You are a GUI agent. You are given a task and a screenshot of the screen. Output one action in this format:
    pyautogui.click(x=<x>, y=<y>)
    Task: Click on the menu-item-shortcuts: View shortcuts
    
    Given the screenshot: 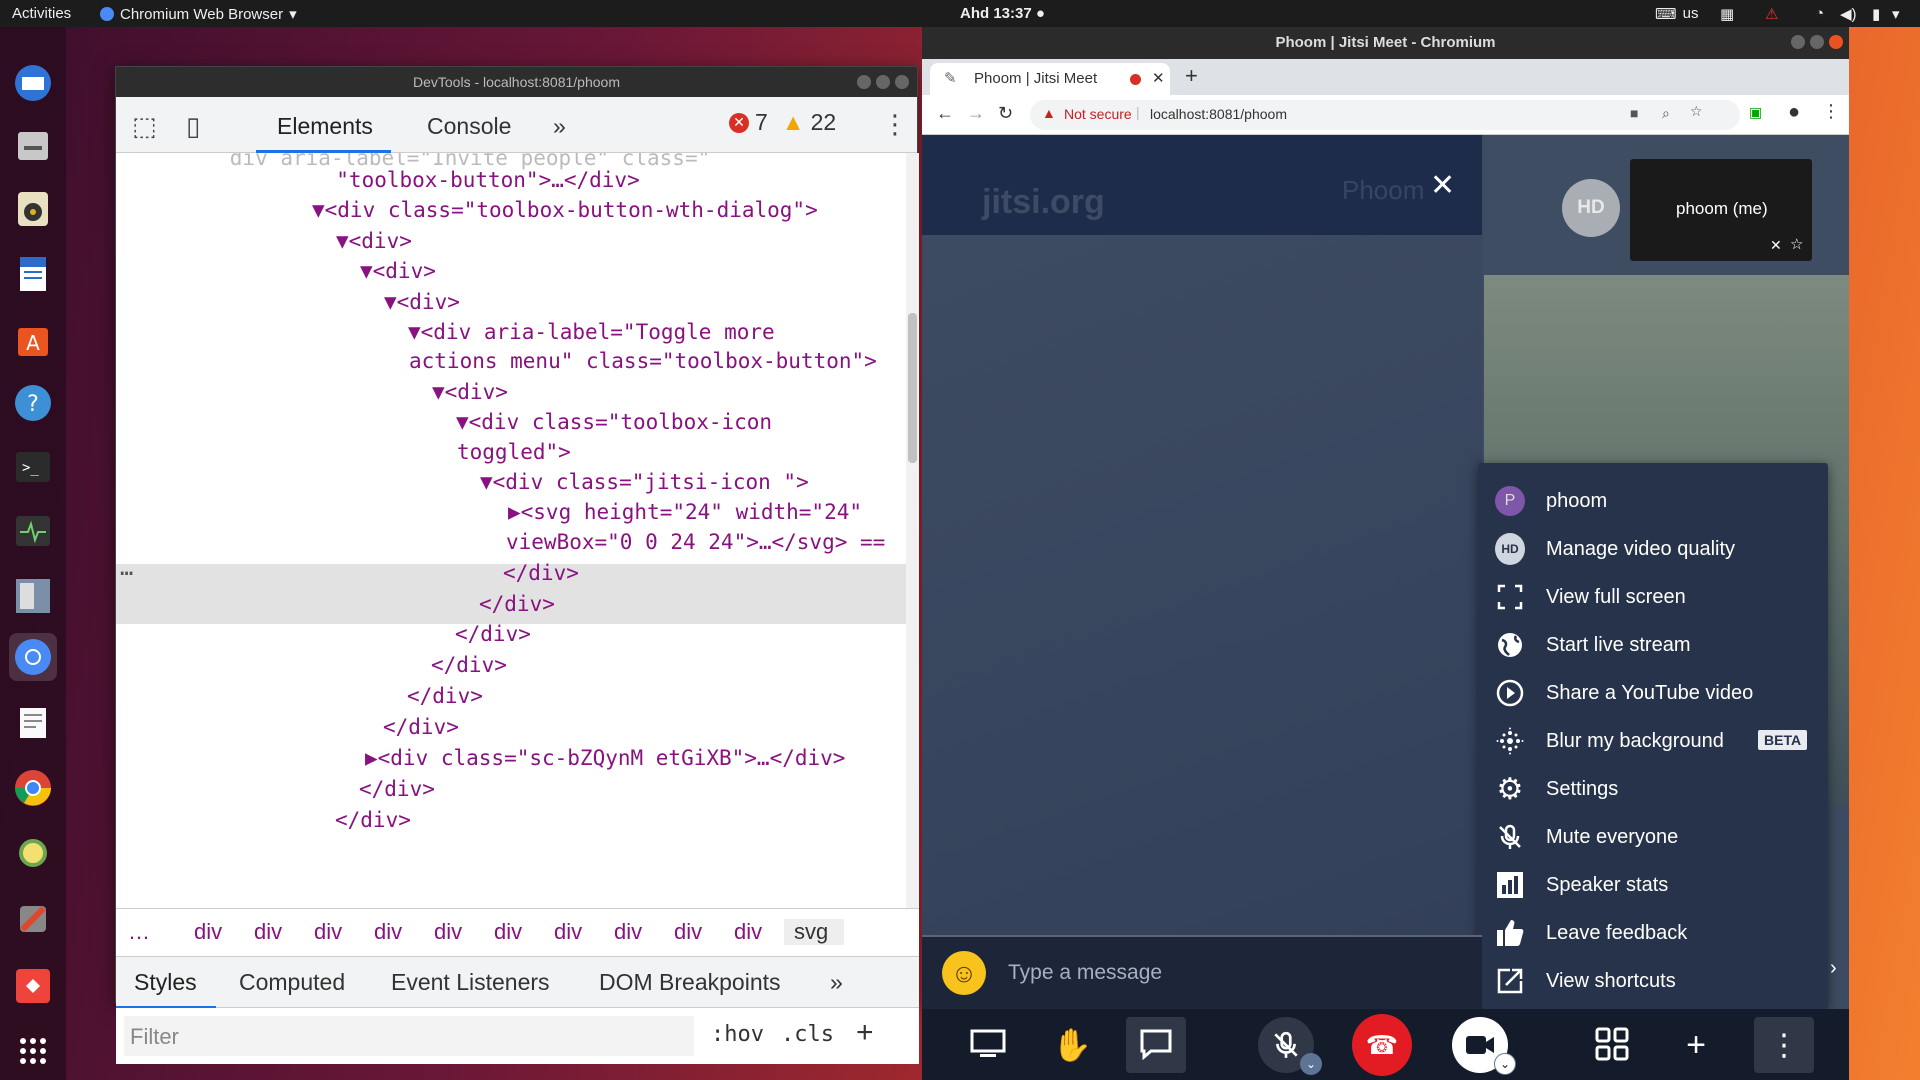 What is the action you would take?
    pyautogui.click(x=1653, y=981)
    